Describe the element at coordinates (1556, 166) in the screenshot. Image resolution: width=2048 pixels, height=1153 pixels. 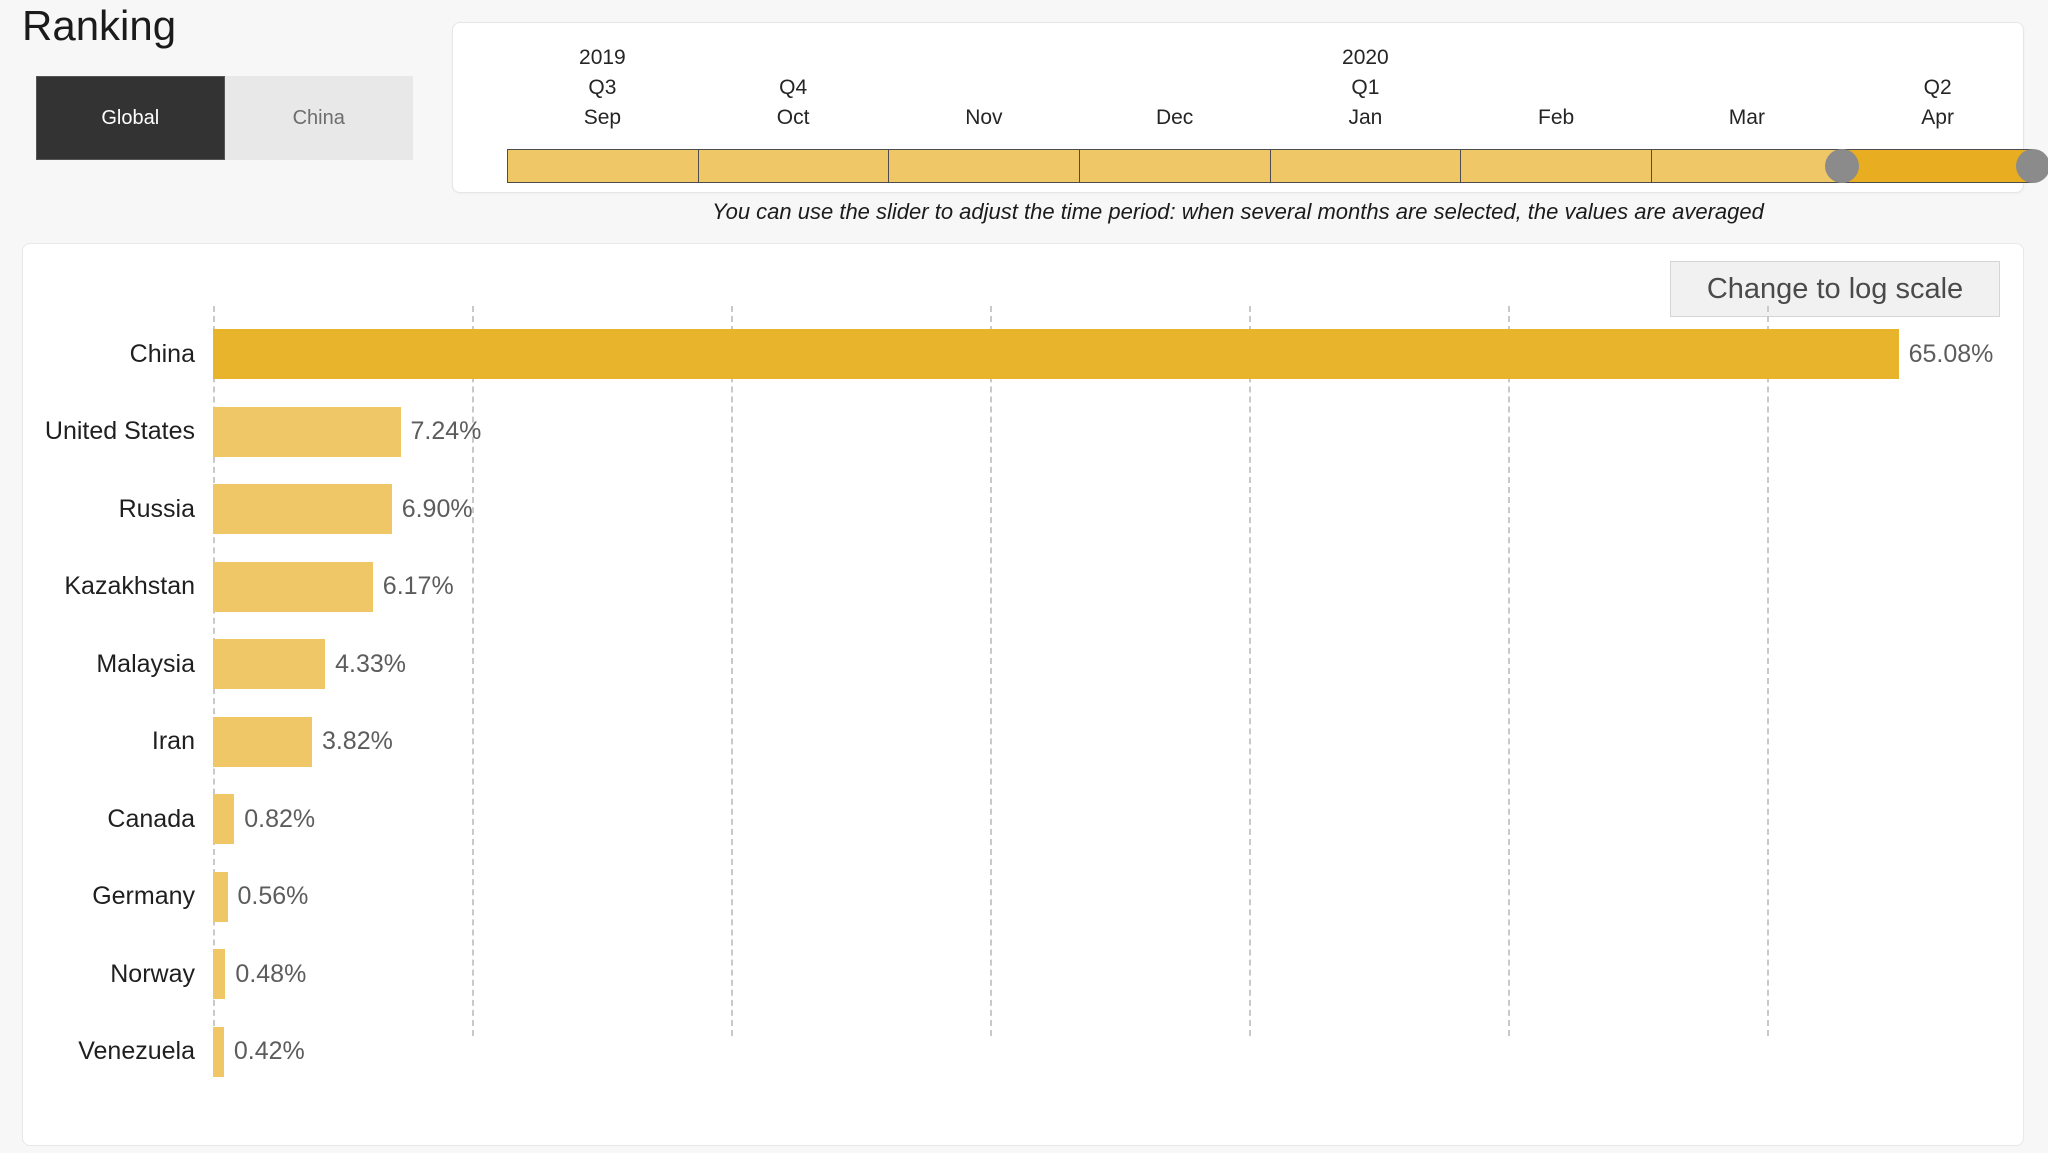
I see `slider-segment-feb` at that location.